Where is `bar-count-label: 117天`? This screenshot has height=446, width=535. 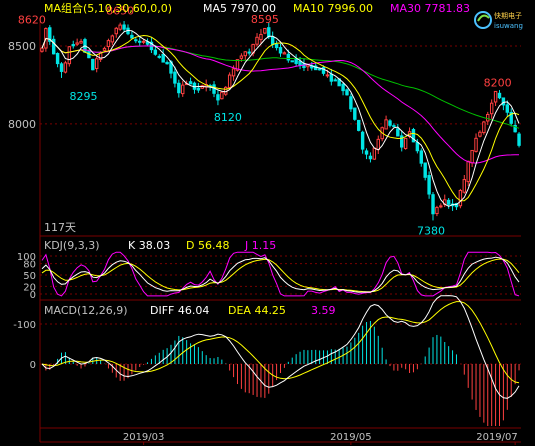
bar-count-label: 117天 is located at coordinates (60, 227).